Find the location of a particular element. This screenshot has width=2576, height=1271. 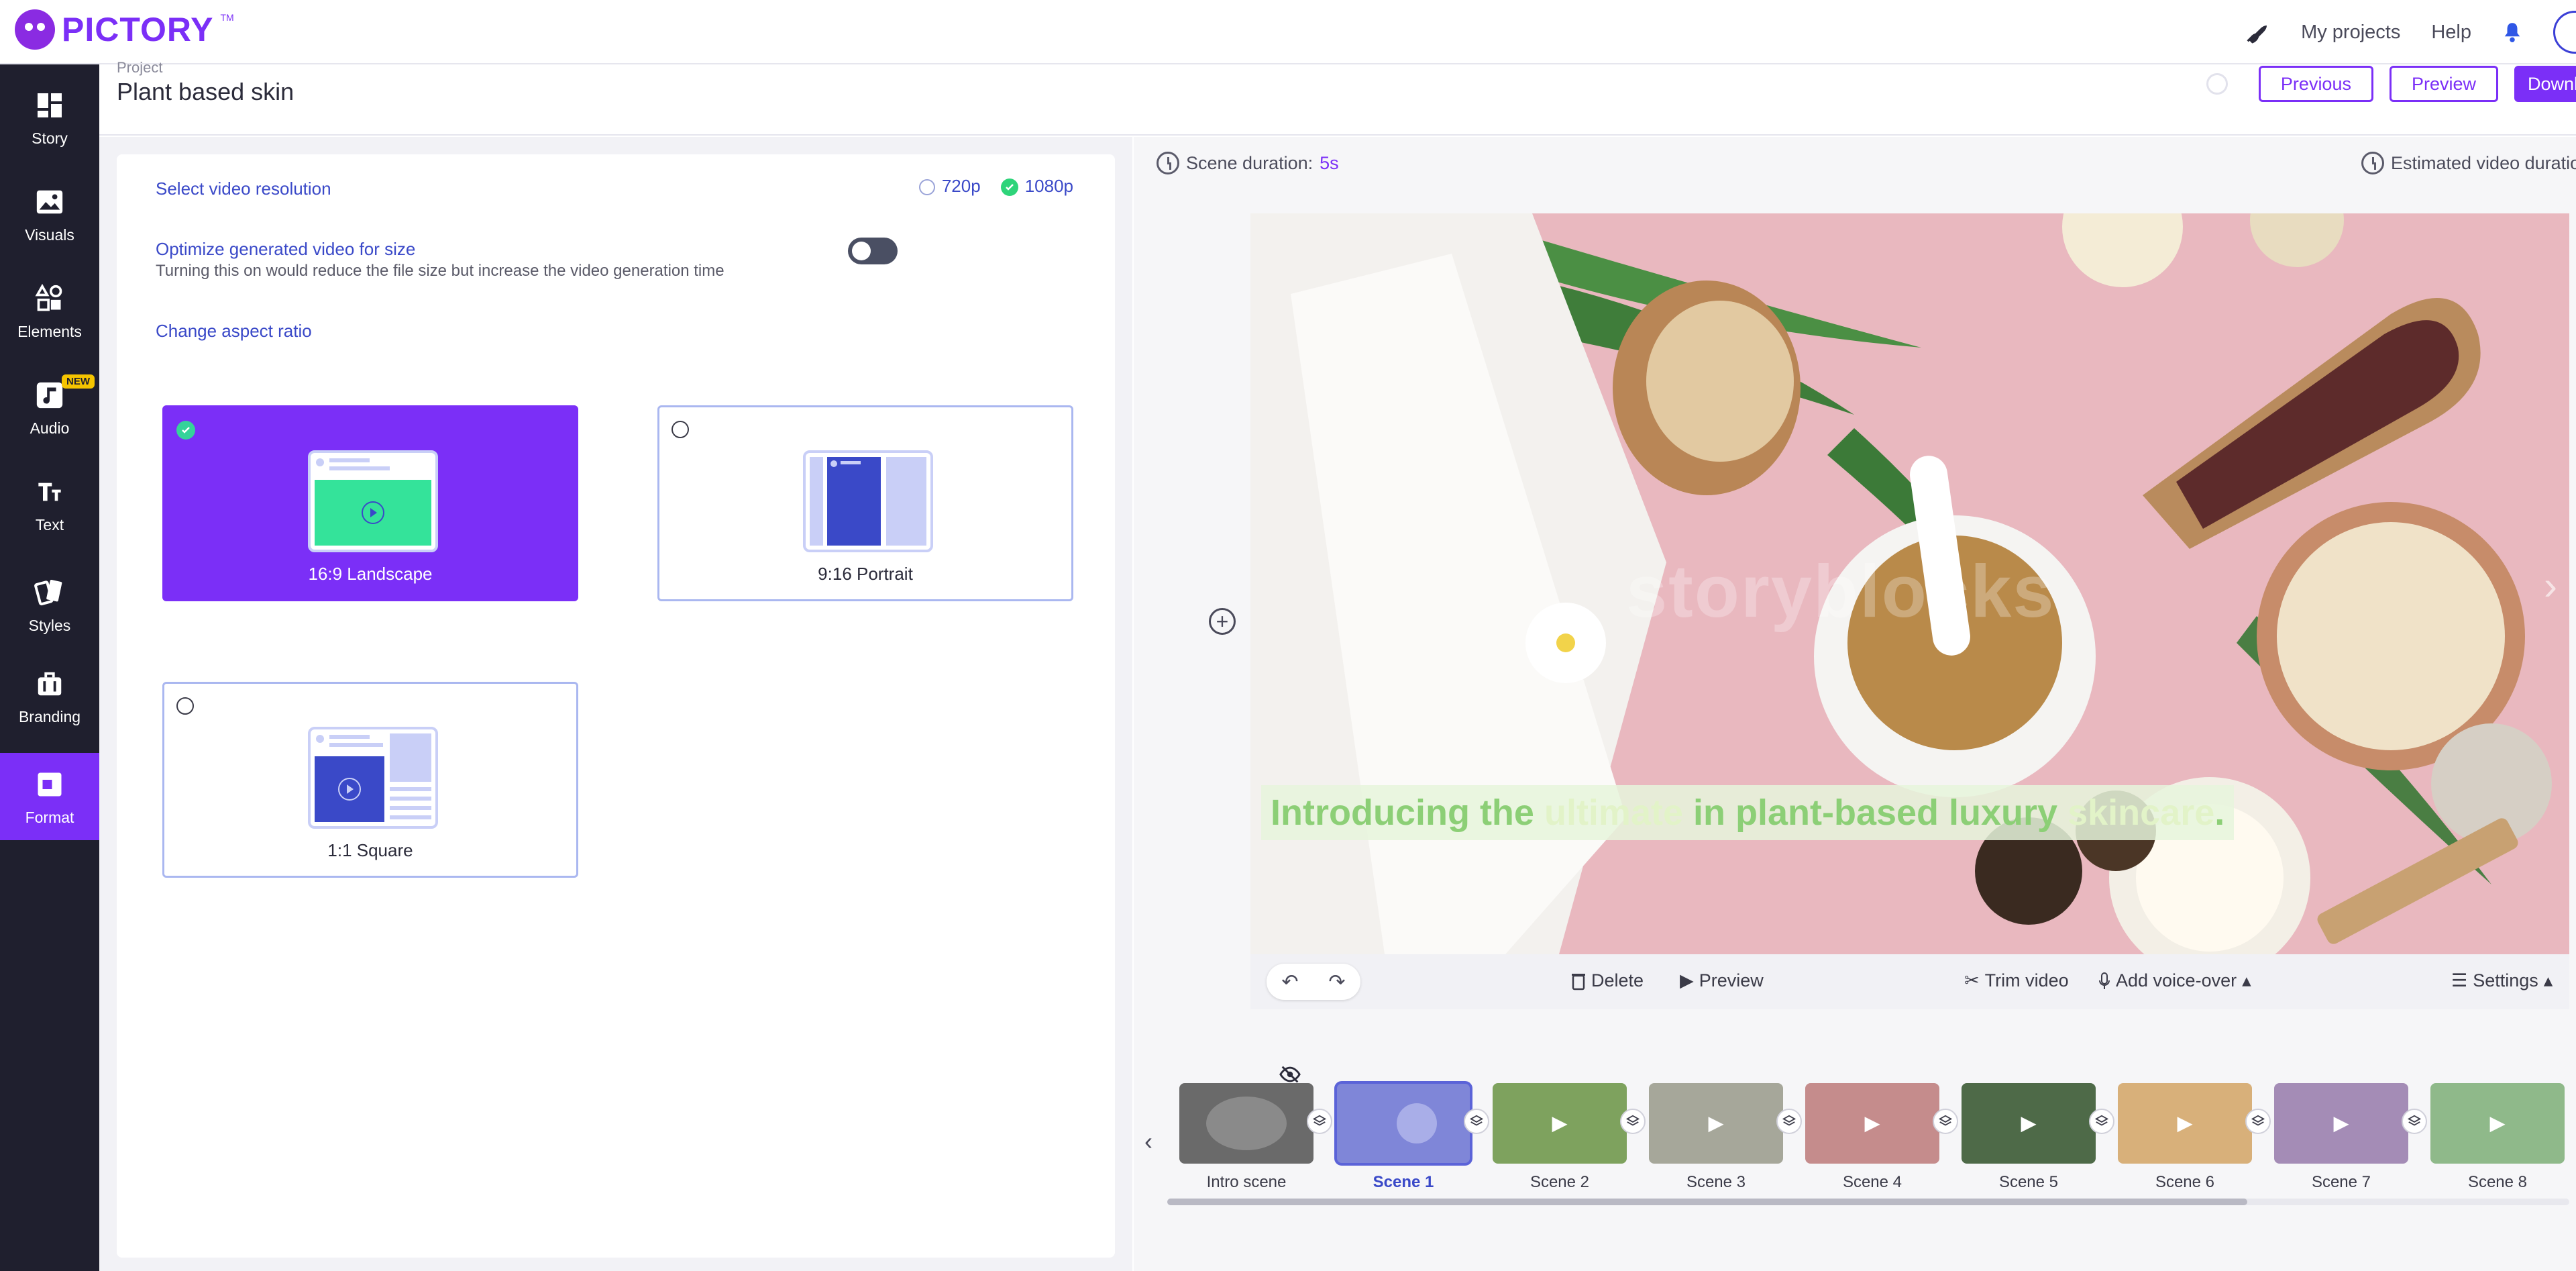

portrait-thumbnail-icon is located at coordinates (868, 501).